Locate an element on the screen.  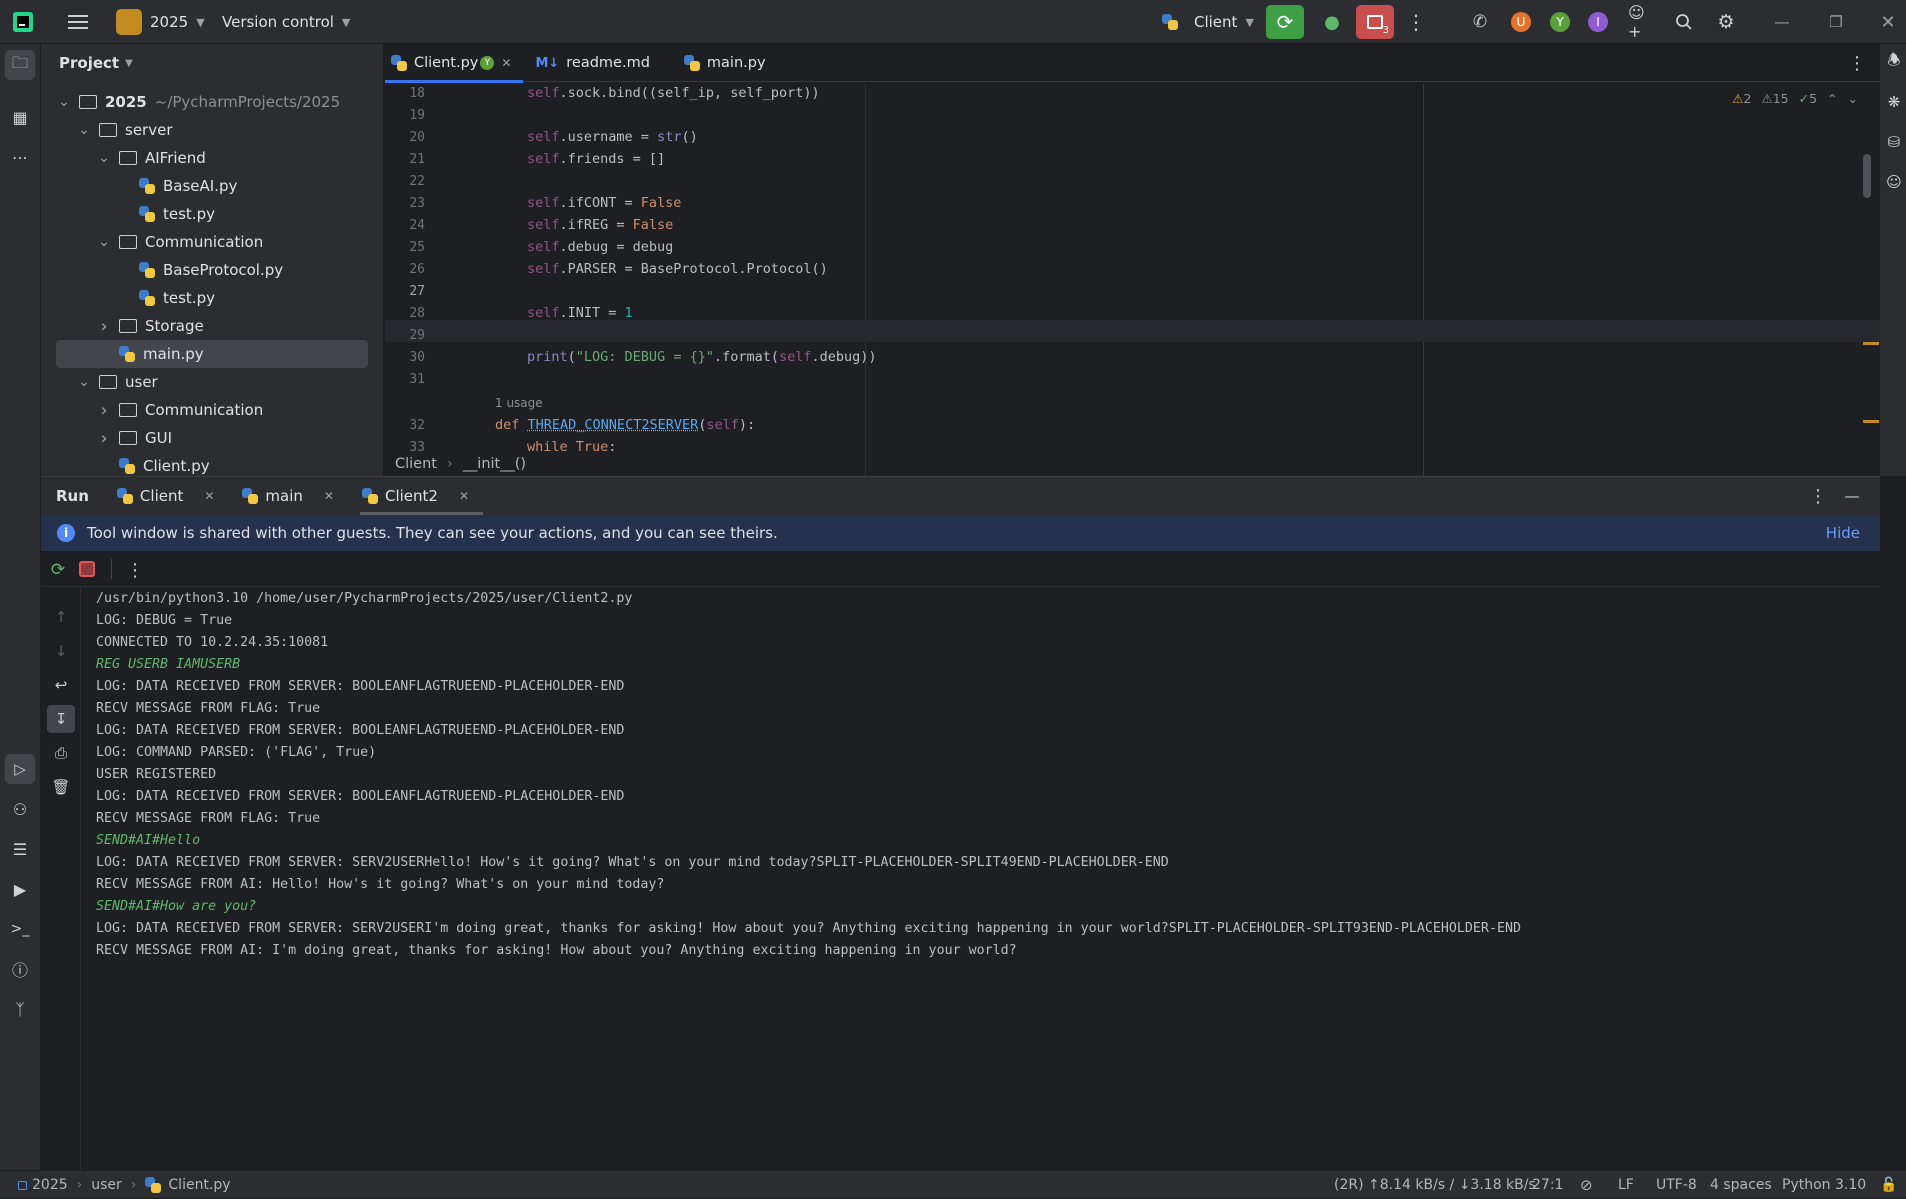
structure-tool-icon: ▦ is located at coordinates (20, 117).